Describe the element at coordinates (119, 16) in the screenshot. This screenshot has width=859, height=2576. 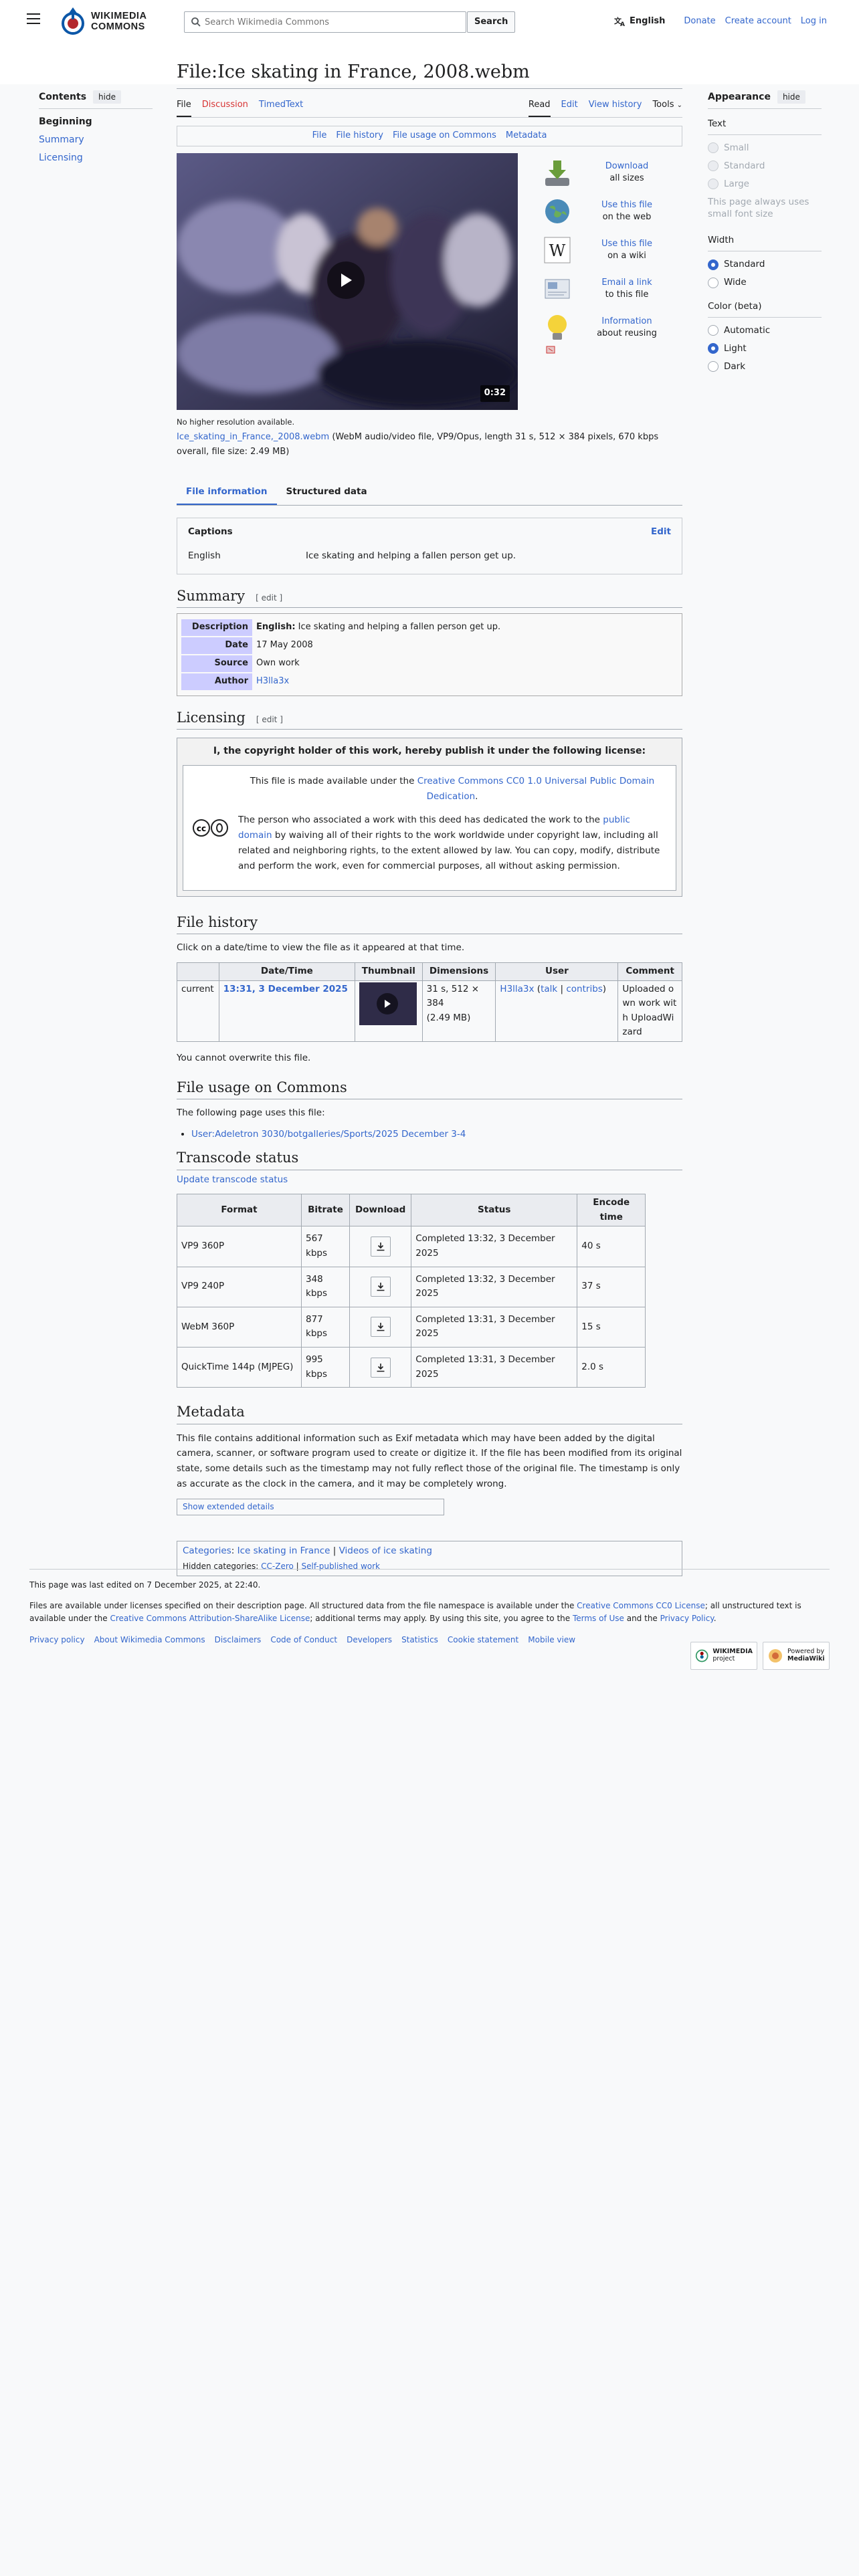
I see `logo-line-1: WIKIMEDIA` at that location.